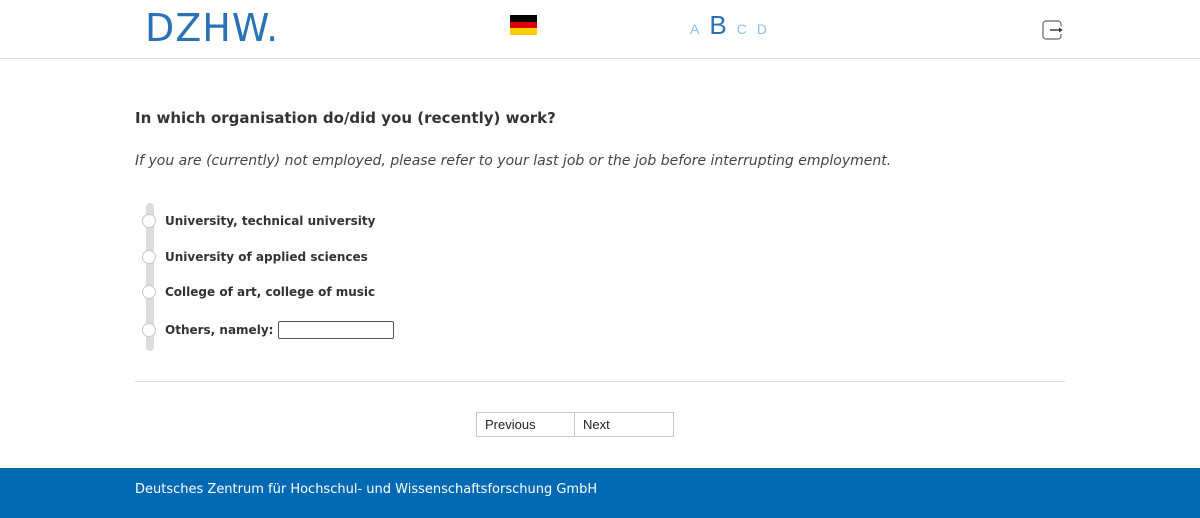  I want to click on radio-applied-sciences, so click(149, 257).